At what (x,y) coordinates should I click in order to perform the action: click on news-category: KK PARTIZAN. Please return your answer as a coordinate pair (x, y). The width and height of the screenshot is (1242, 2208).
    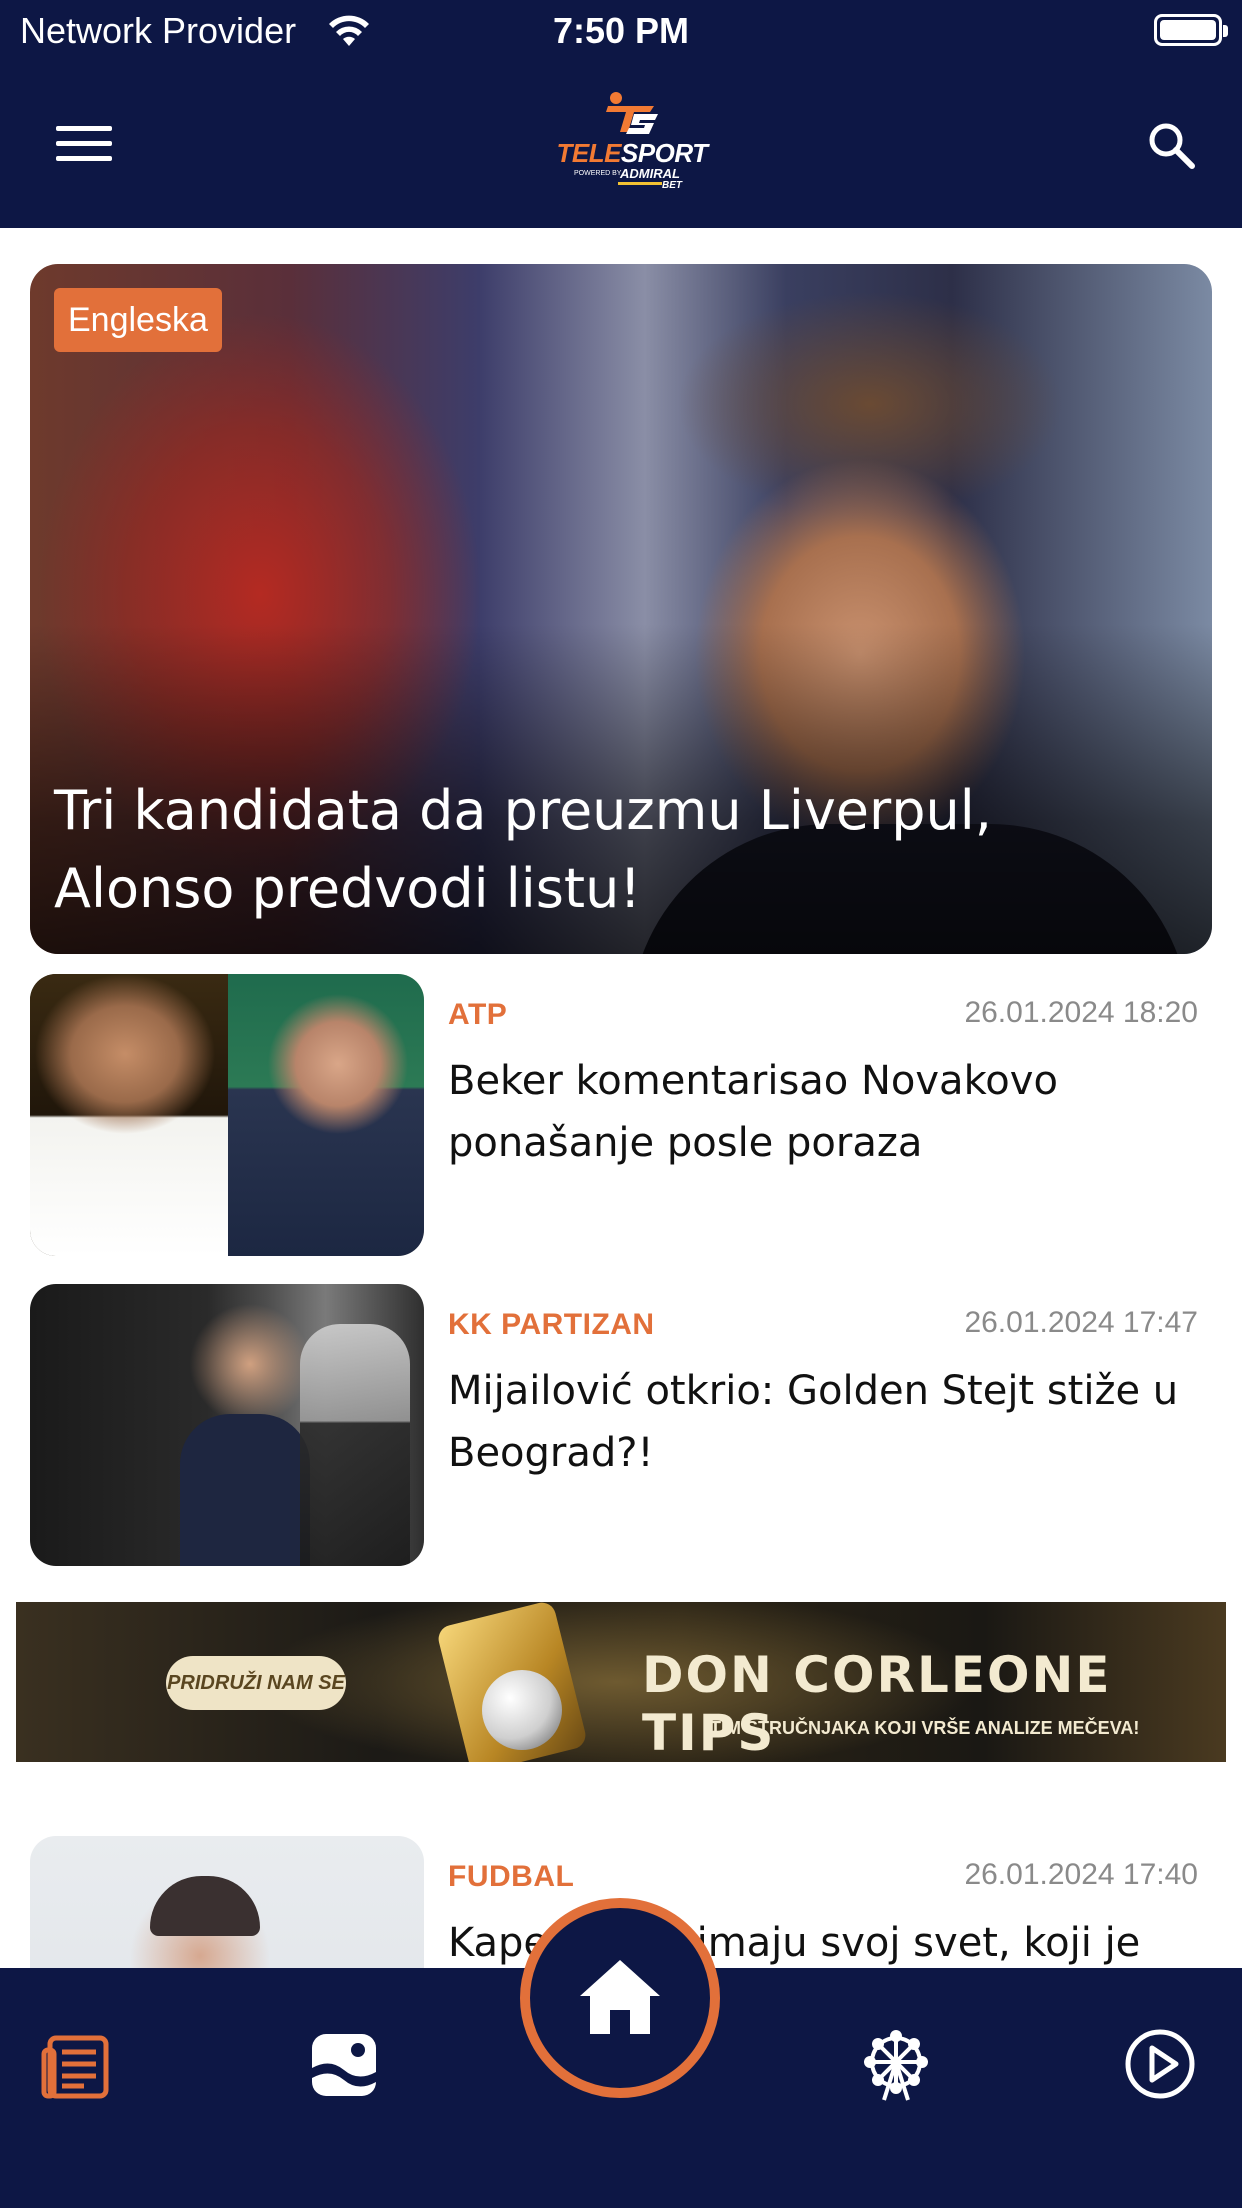
    Looking at the image, I should click on (551, 1324).